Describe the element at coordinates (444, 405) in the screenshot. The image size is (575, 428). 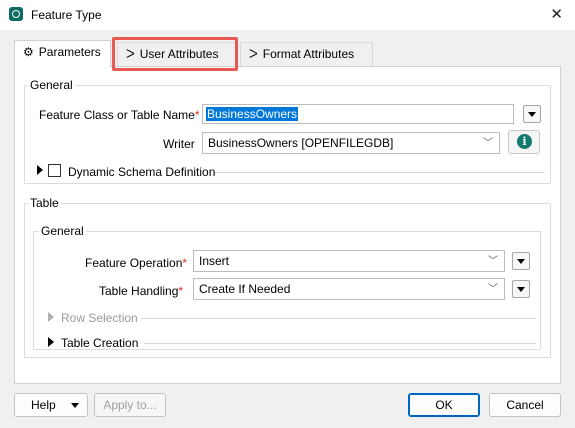
I see `ok-button: OK` at that location.